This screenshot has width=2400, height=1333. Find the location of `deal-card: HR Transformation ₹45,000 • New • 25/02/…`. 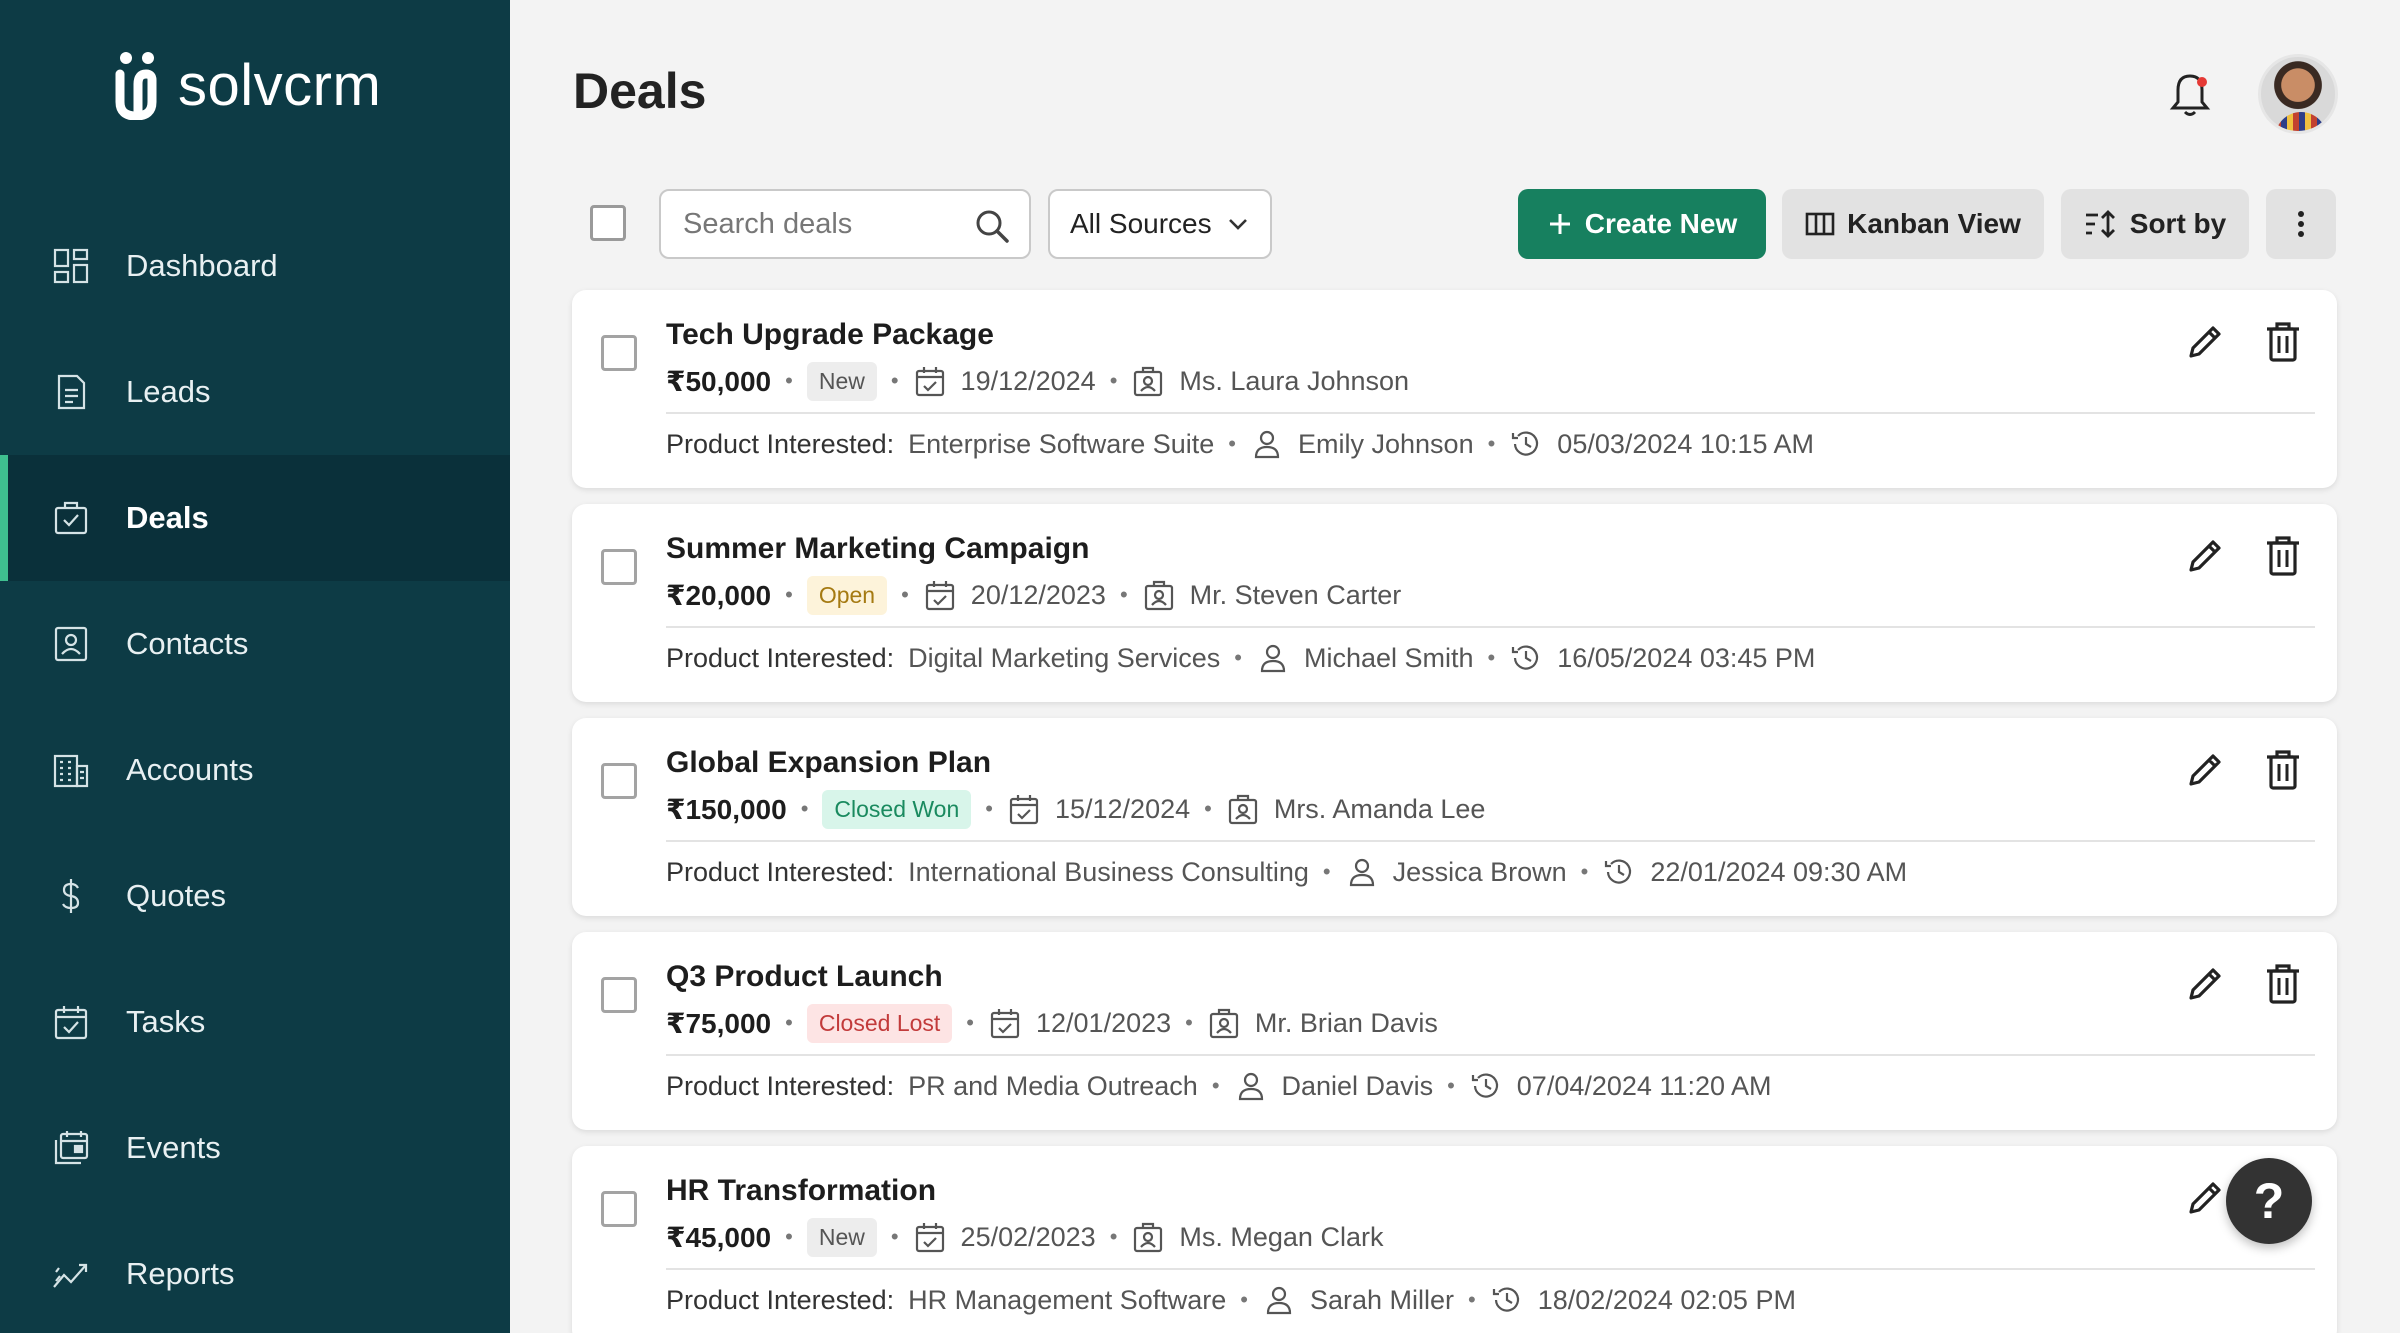

deal-card: HR Transformation ₹45,000 • New • 25/02/… is located at coordinates (1454, 1239).